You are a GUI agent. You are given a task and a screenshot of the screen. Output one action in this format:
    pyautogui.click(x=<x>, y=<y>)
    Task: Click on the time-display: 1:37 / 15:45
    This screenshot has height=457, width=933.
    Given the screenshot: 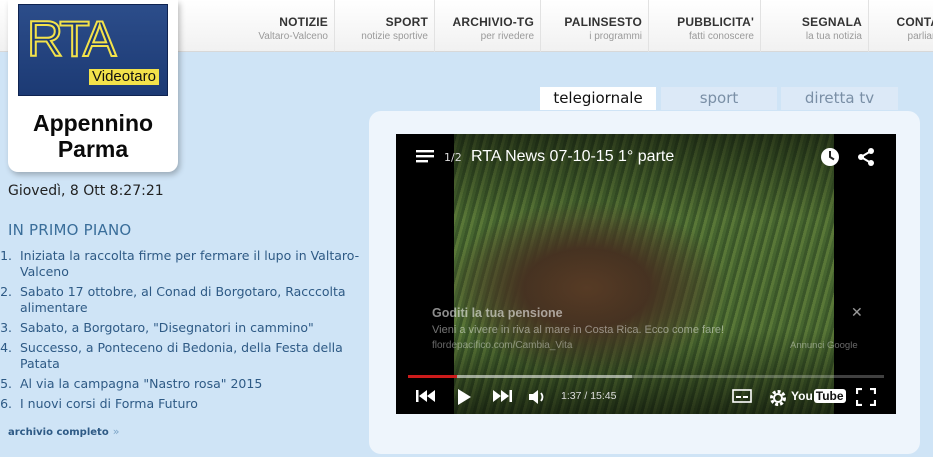 What is the action you would take?
    pyautogui.click(x=589, y=396)
    